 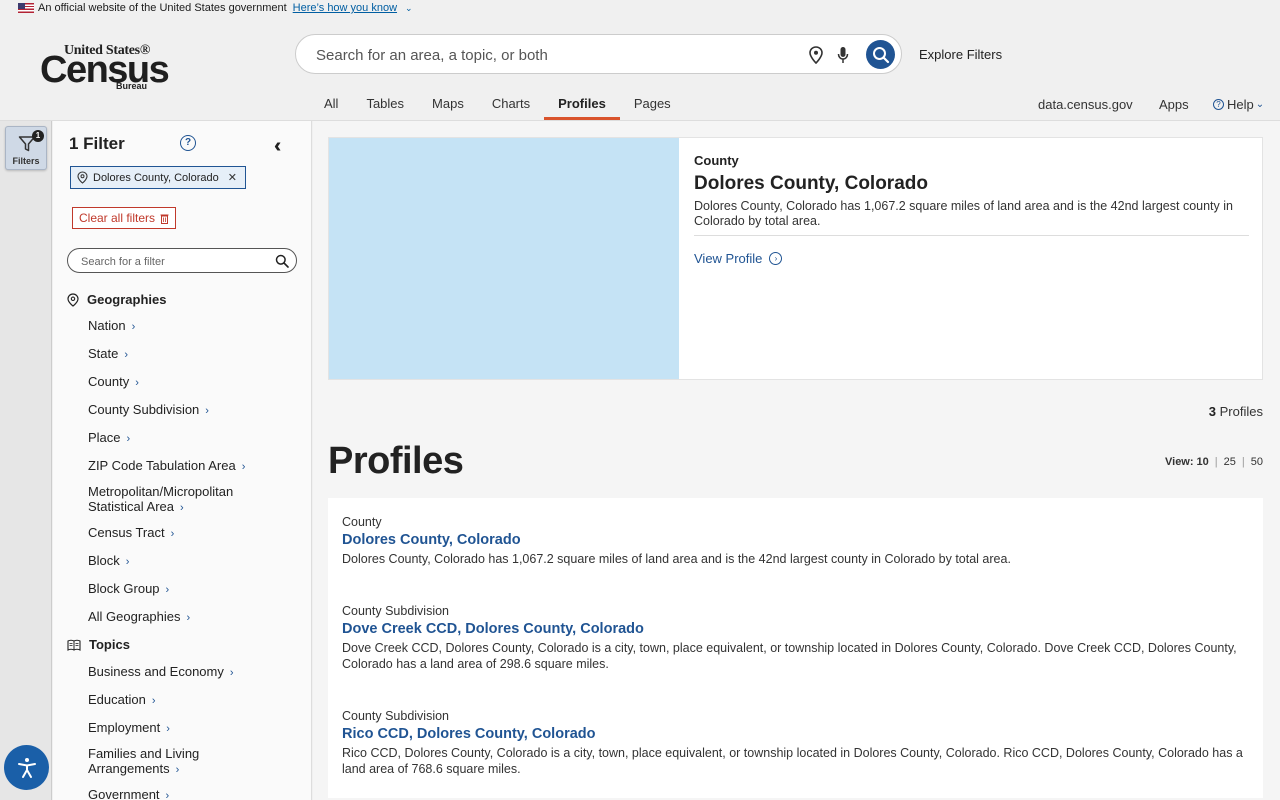 I want to click on topic-item-families: Families and Living Arrangements ›, so click(x=158, y=762).